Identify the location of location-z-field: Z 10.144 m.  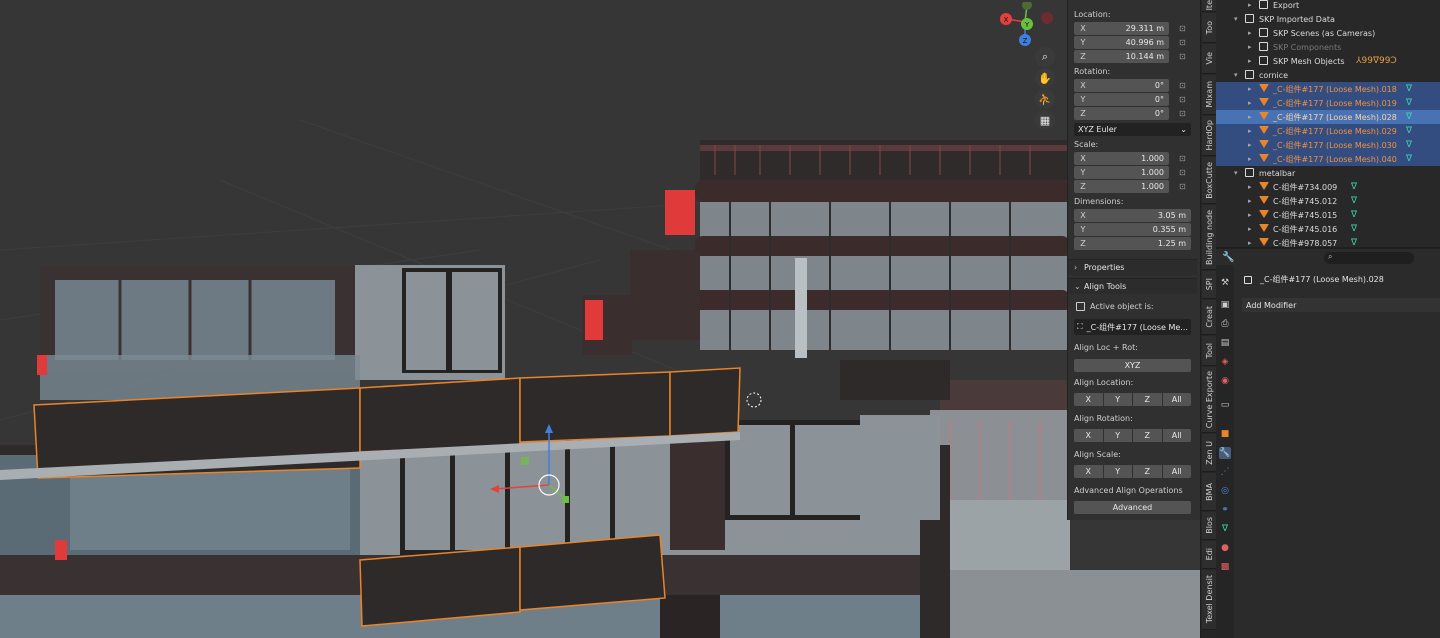
(1121, 56).